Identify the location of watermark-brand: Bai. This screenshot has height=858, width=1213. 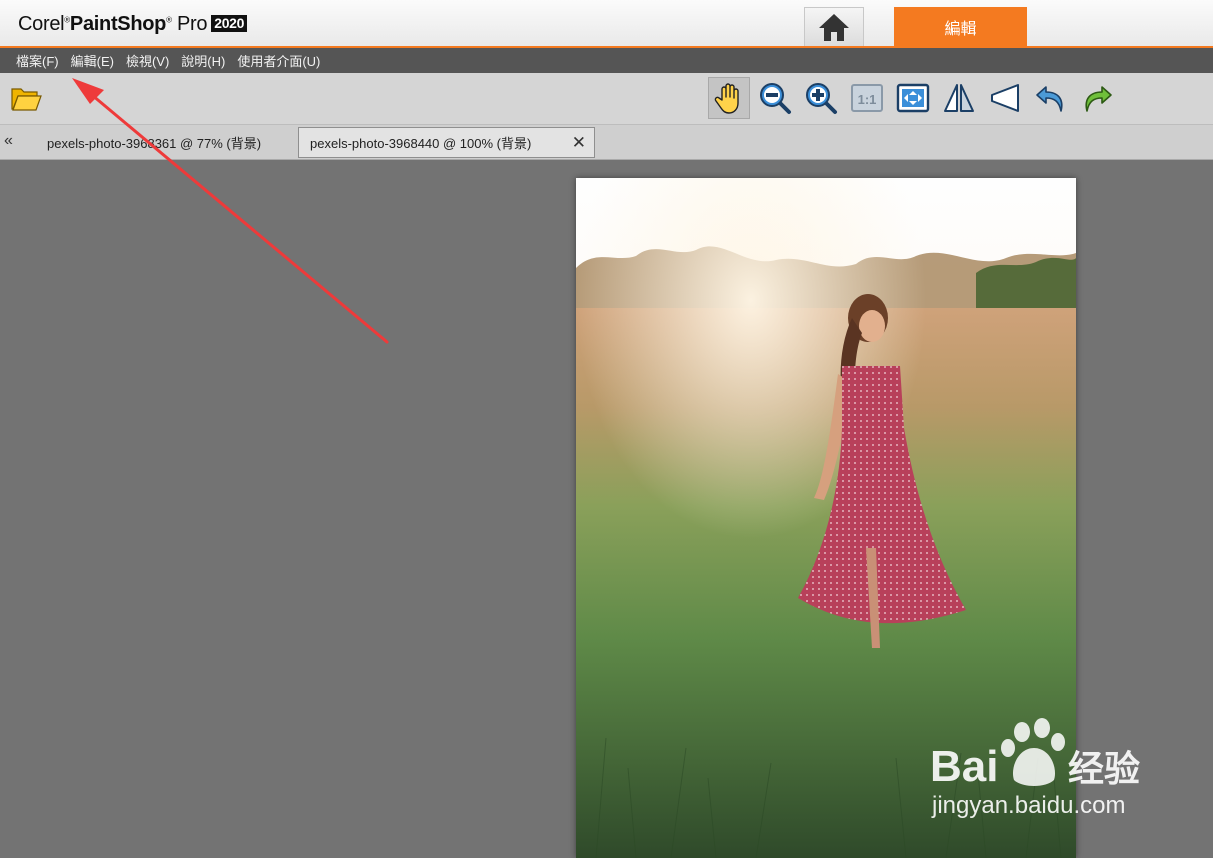
(964, 766).